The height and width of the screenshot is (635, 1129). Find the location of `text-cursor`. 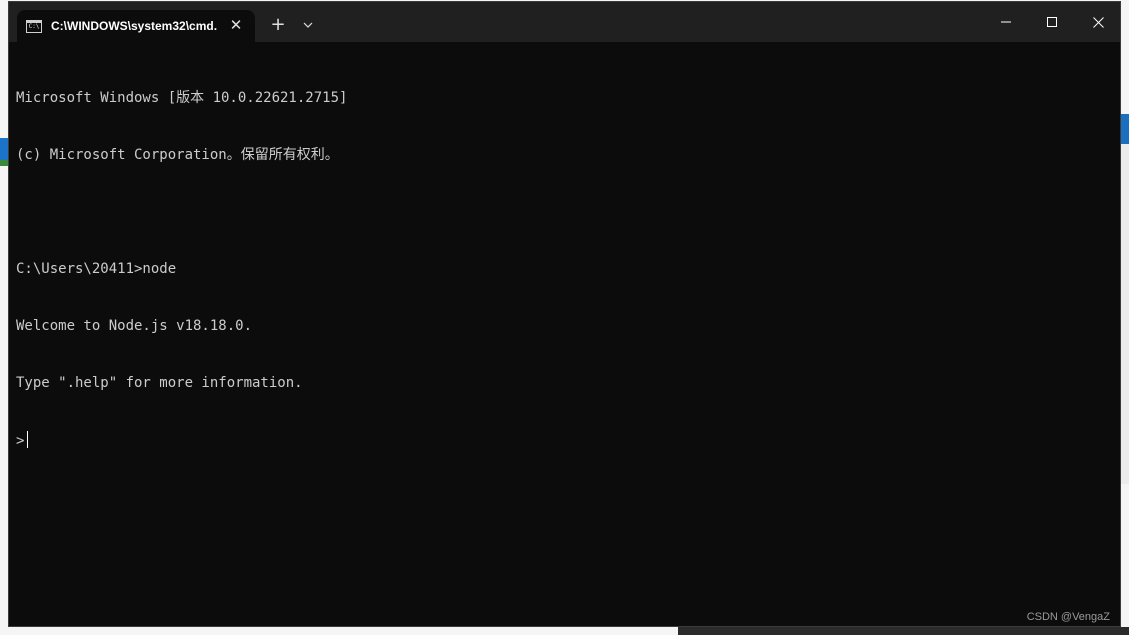

text-cursor is located at coordinates (28, 439).